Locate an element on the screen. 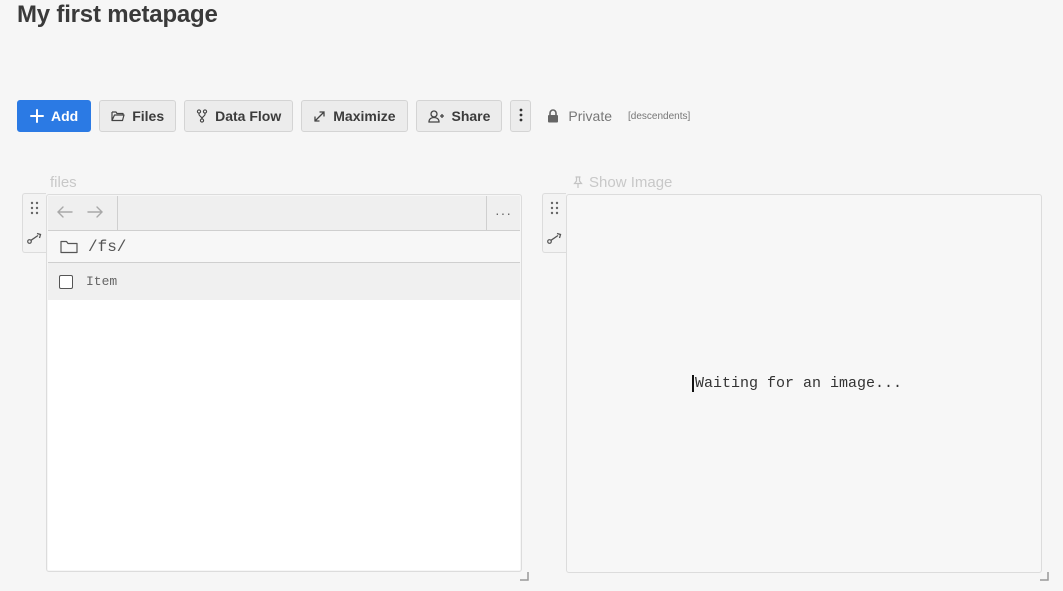  file-browser-more-button: ··· is located at coordinates (503, 213).